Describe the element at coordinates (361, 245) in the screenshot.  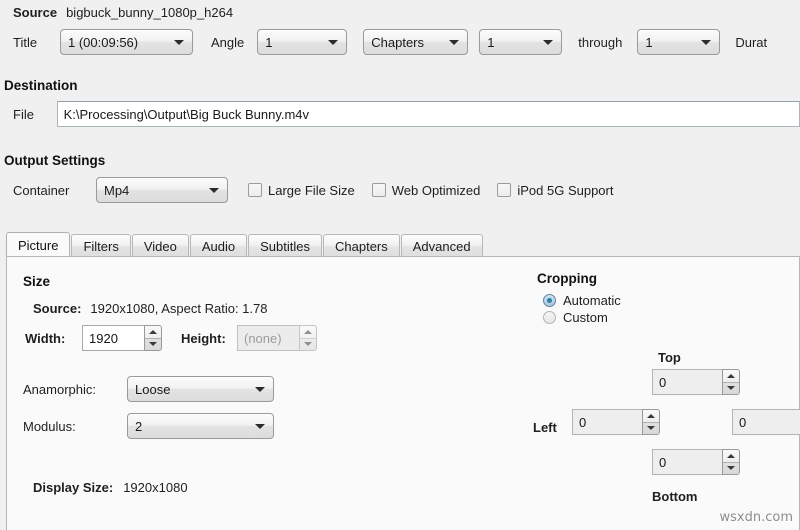
I see `tab-chapters: Chapters` at that location.